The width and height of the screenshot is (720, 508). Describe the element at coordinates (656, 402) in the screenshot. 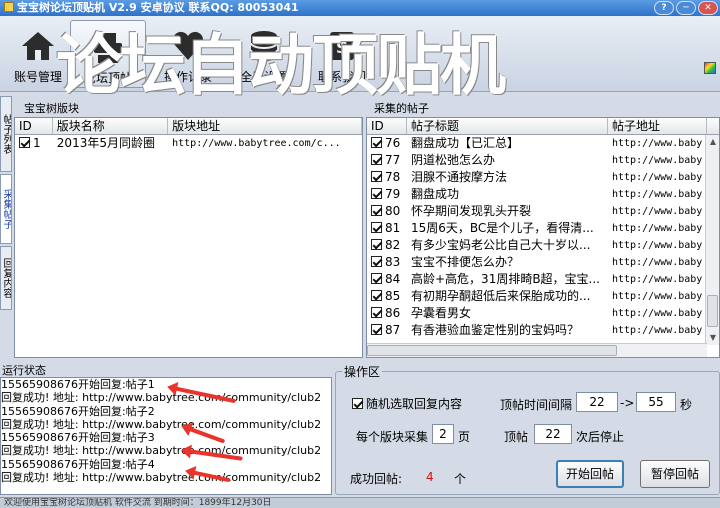

I see `interval-to-field: 55` at that location.